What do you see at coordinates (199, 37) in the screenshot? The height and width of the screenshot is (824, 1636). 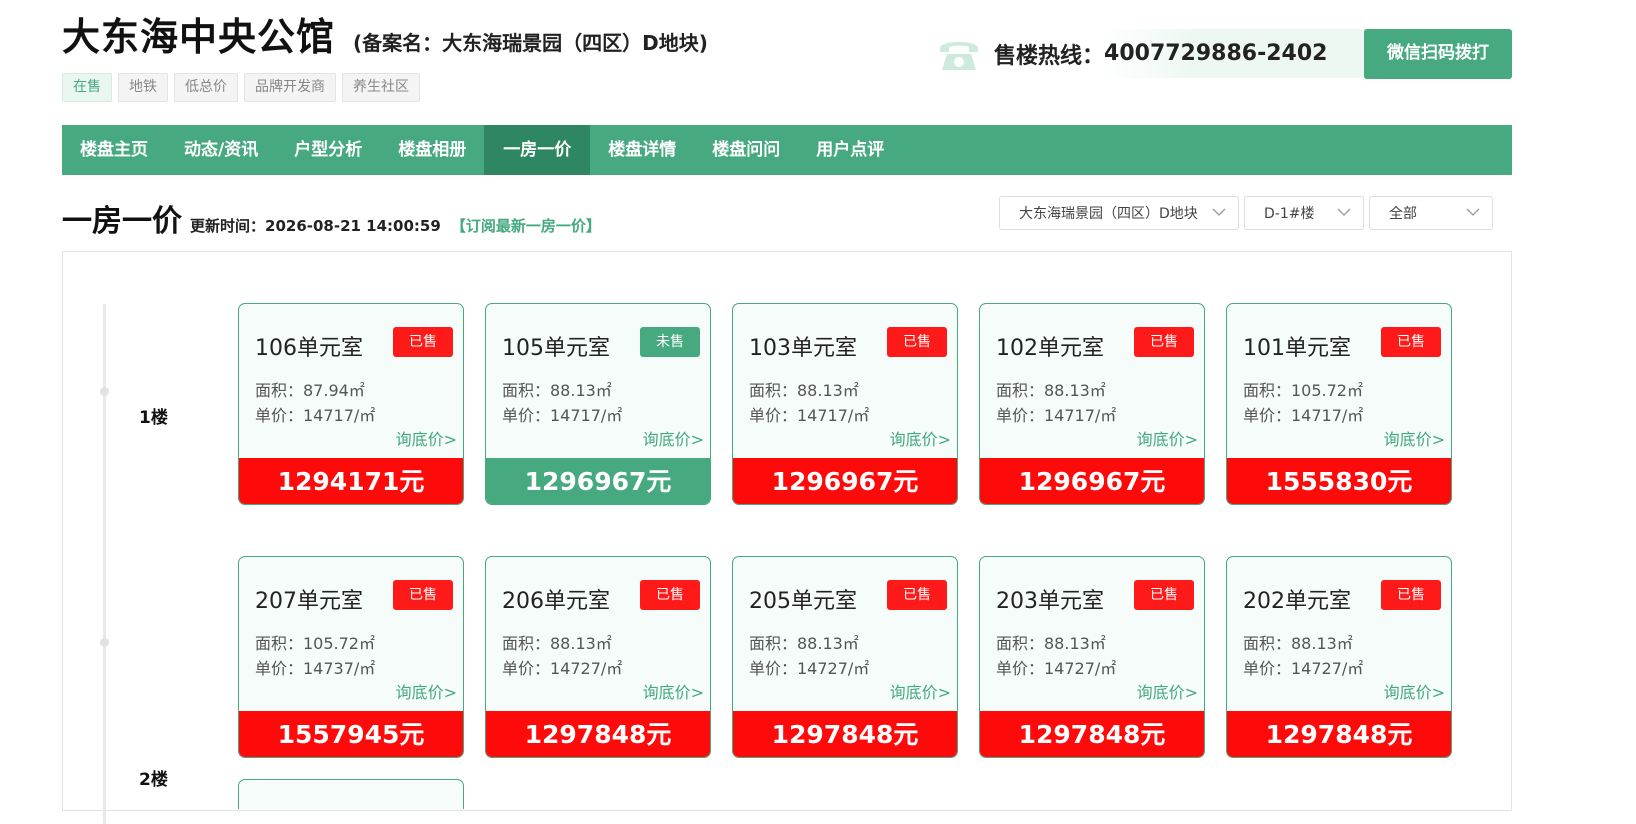 I see `page-title: 大东海中央公馆` at bounding box center [199, 37].